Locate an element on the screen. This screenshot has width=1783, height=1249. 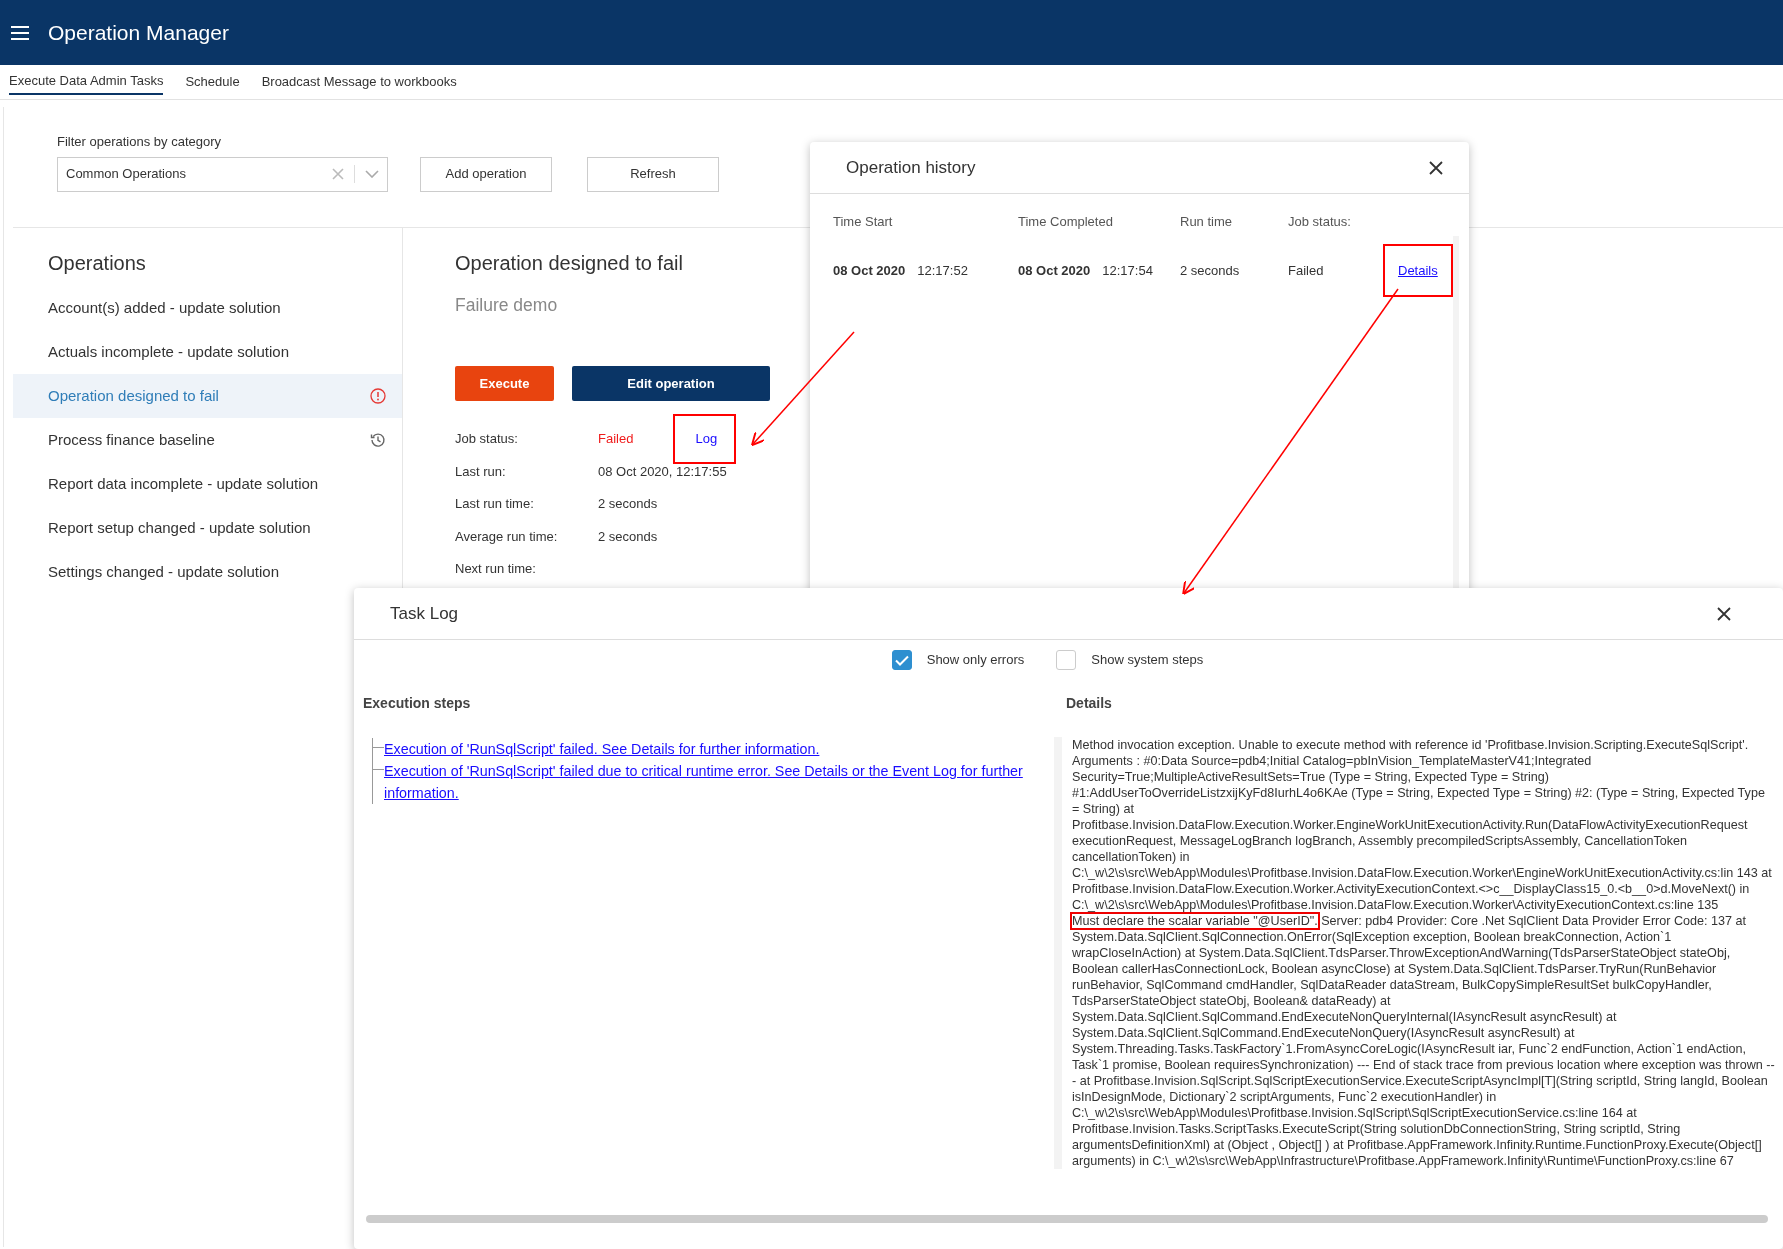
details-link: Details is located at coordinates (1418, 270).